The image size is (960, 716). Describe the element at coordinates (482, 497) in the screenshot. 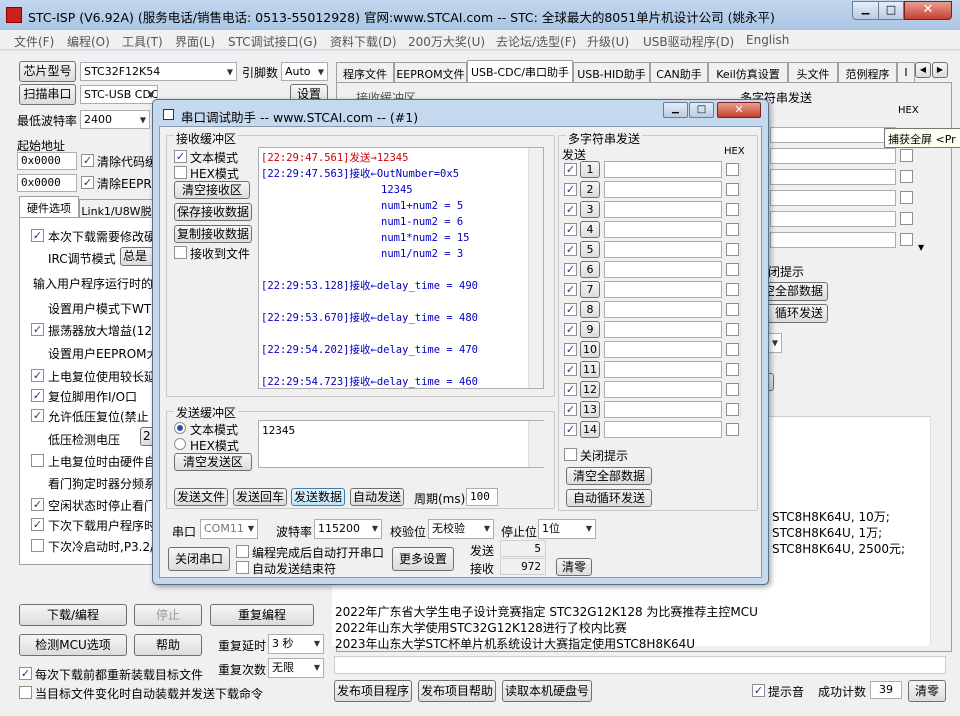

I see `period-input: 100` at that location.